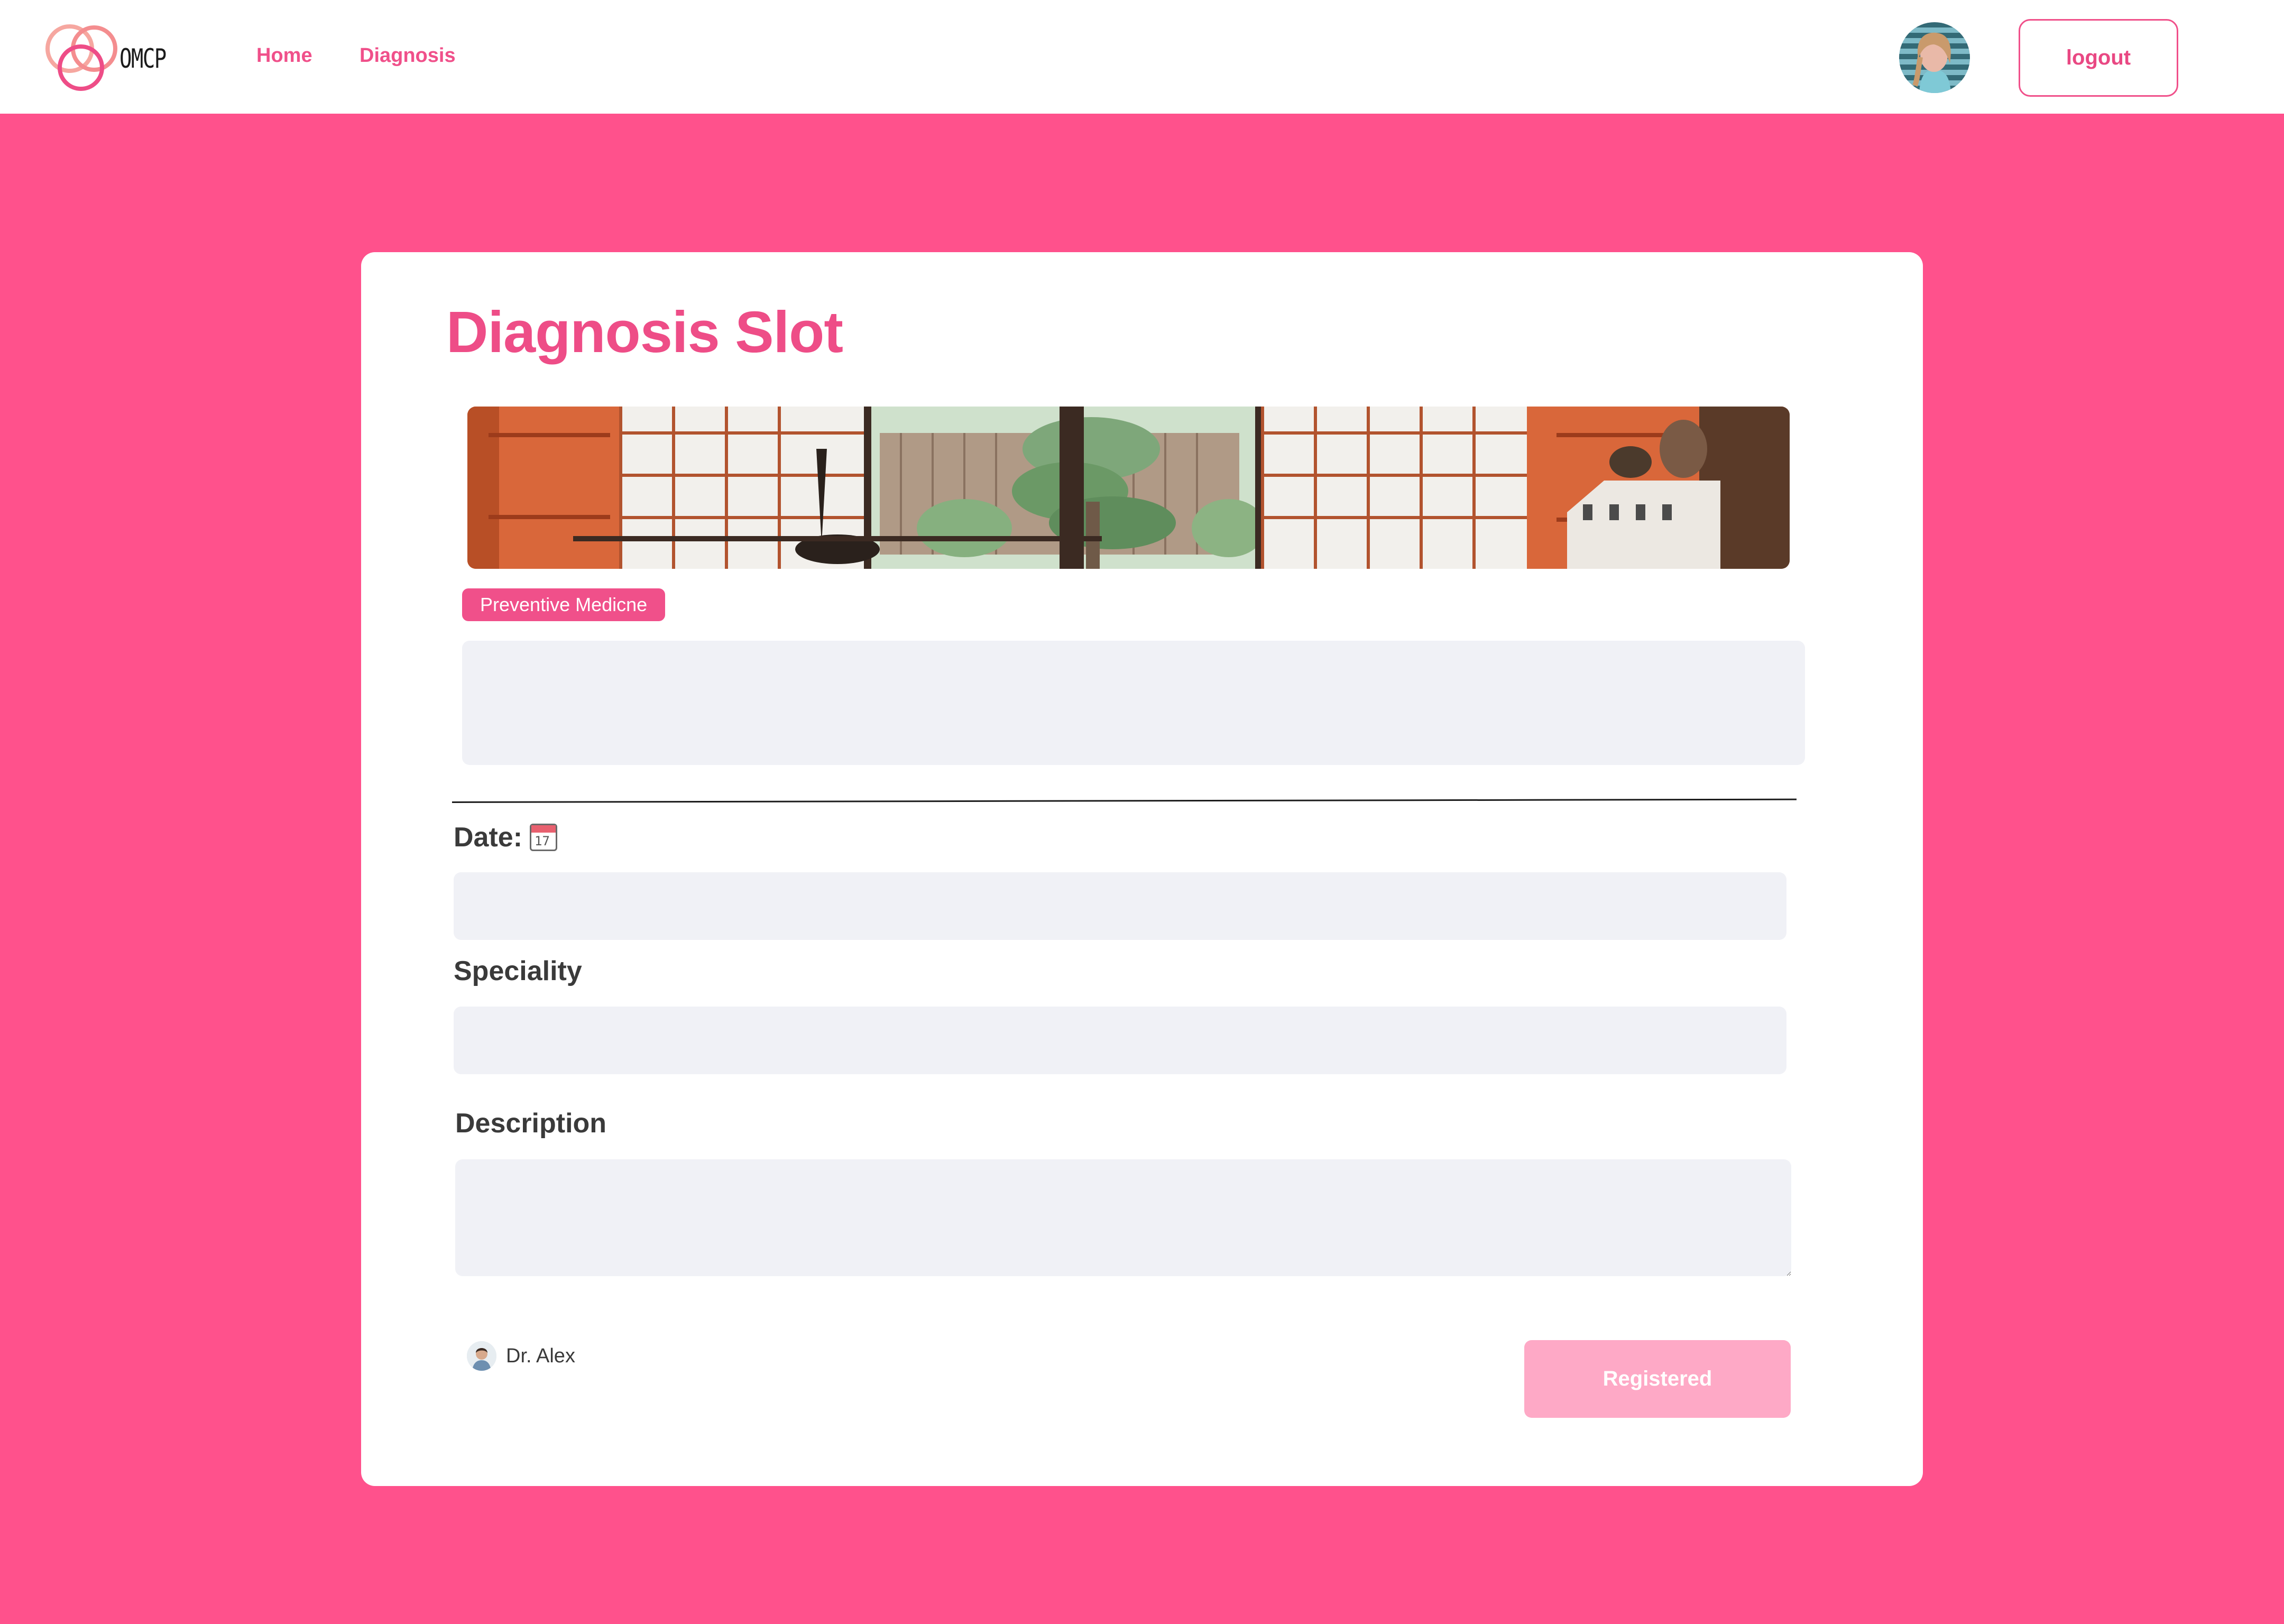  Describe the element at coordinates (518, 971) in the screenshot. I see `speciality-label: Speciality` at that location.